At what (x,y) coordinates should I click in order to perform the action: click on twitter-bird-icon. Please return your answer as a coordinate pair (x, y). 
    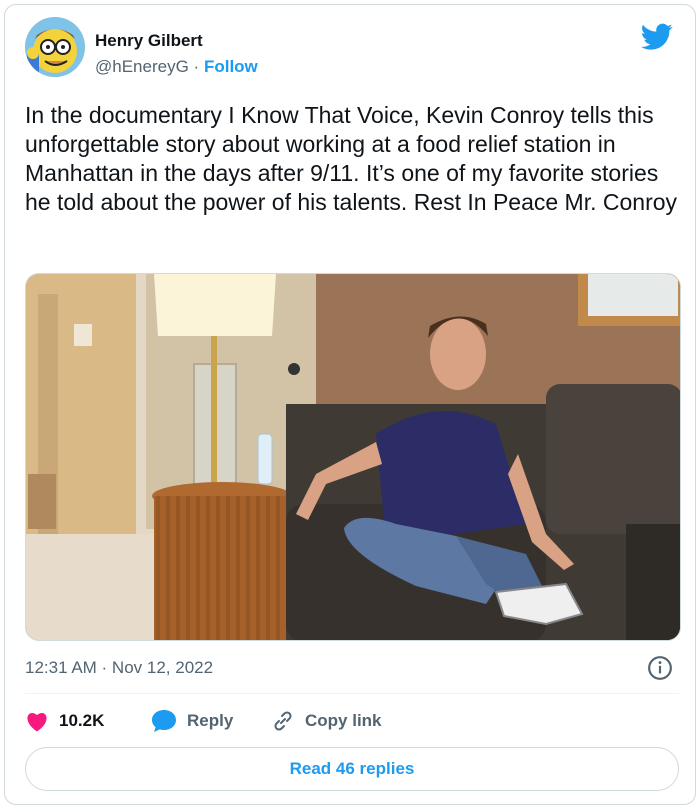
    Looking at the image, I should click on (657, 37).